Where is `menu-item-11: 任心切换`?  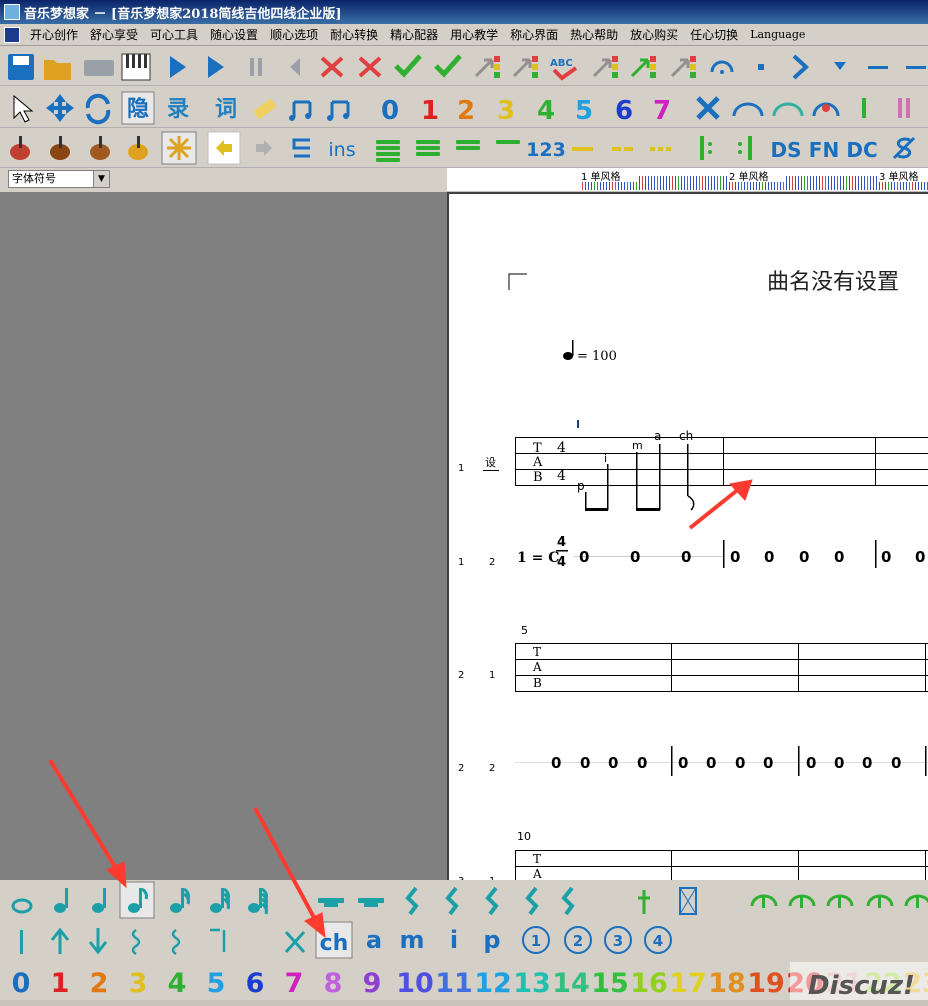
menu-item-11: 任心切换 is located at coordinates (714, 34).